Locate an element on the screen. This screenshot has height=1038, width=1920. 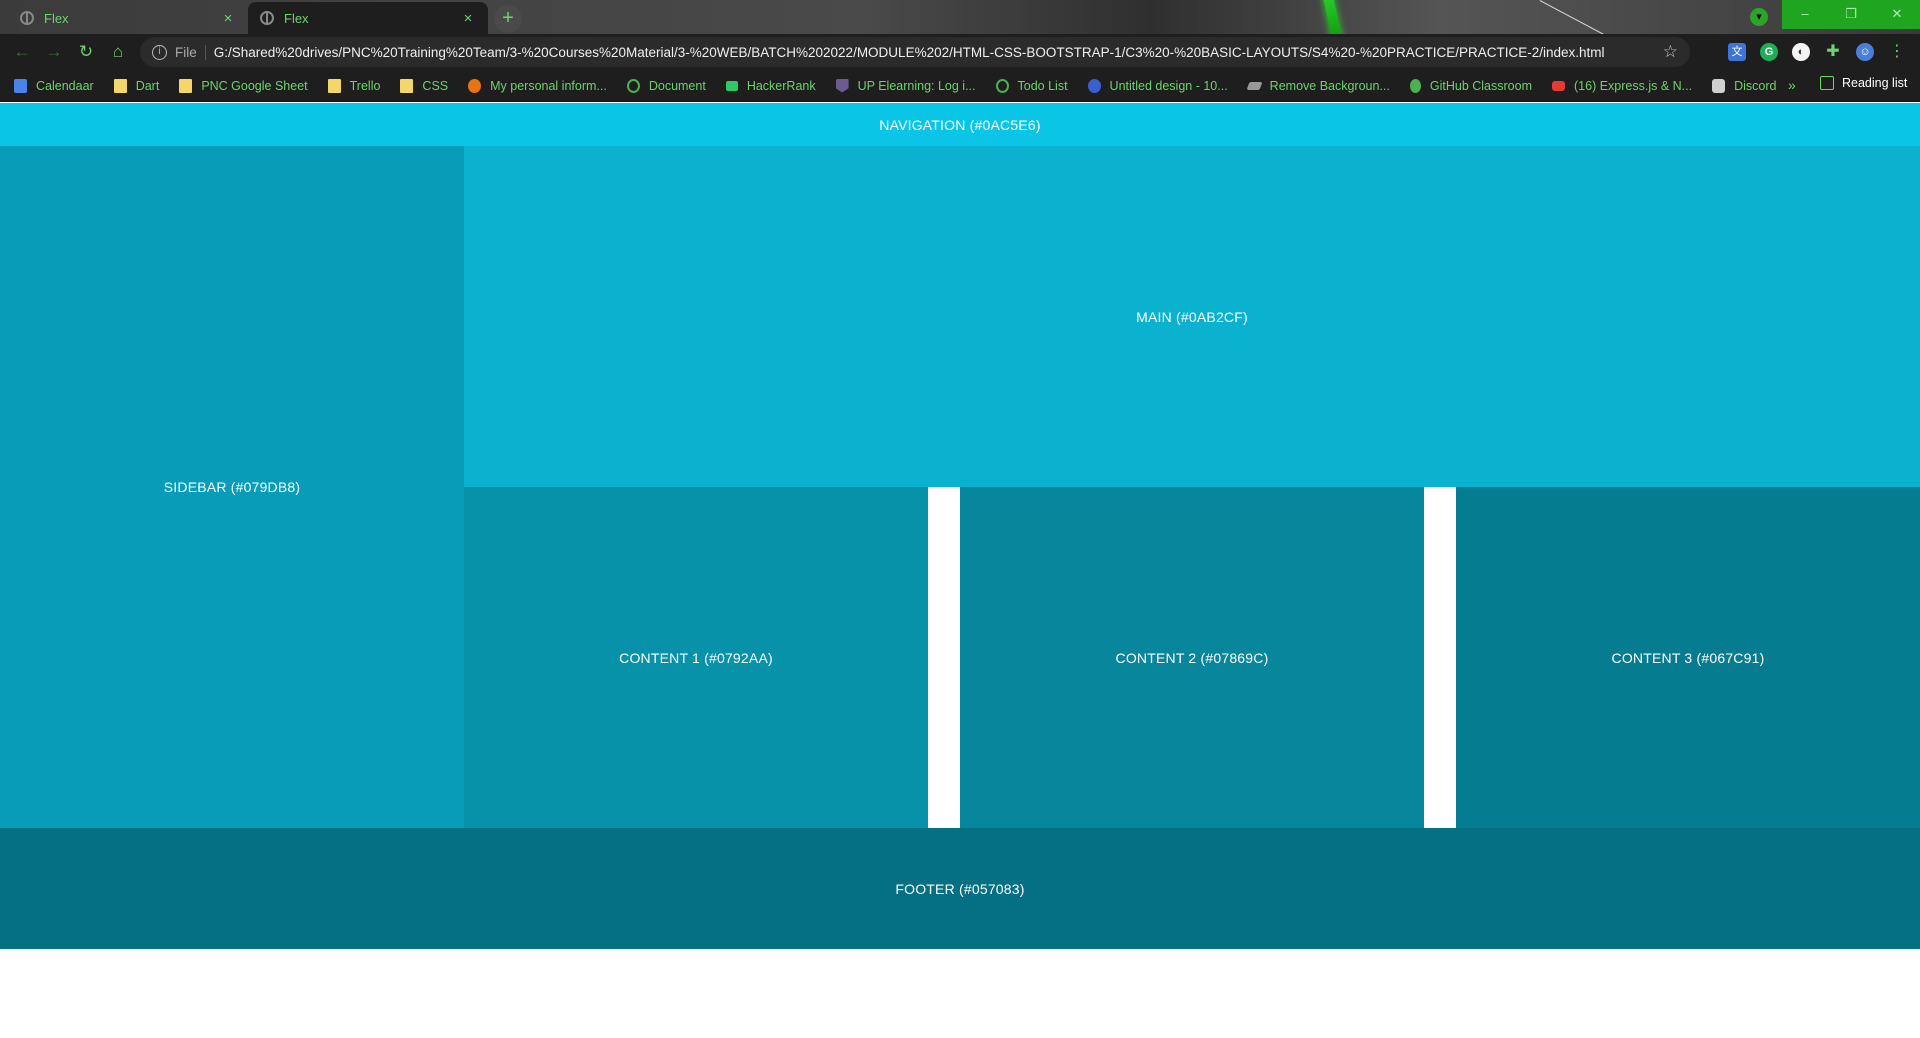
navigation-section: NAVIGATION (#0AC5E6) is located at coordinates (960, 124).